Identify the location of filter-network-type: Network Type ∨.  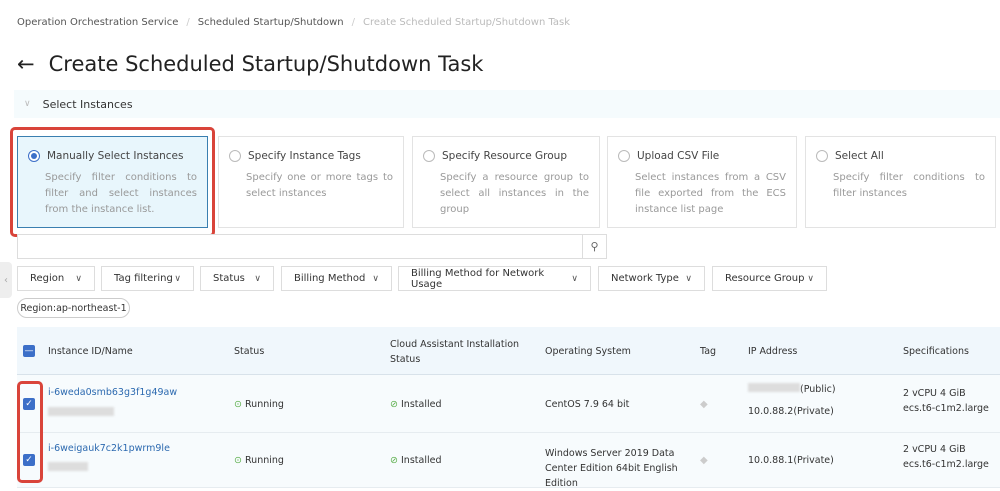
(651, 278).